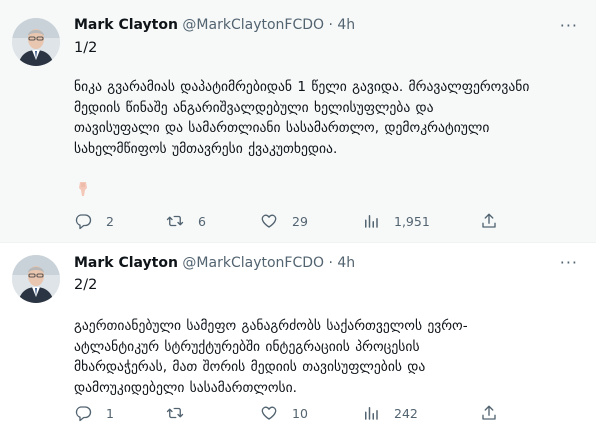  Describe the element at coordinates (202, 221) in the screenshot. I see `retweet-count: 6` at that location.